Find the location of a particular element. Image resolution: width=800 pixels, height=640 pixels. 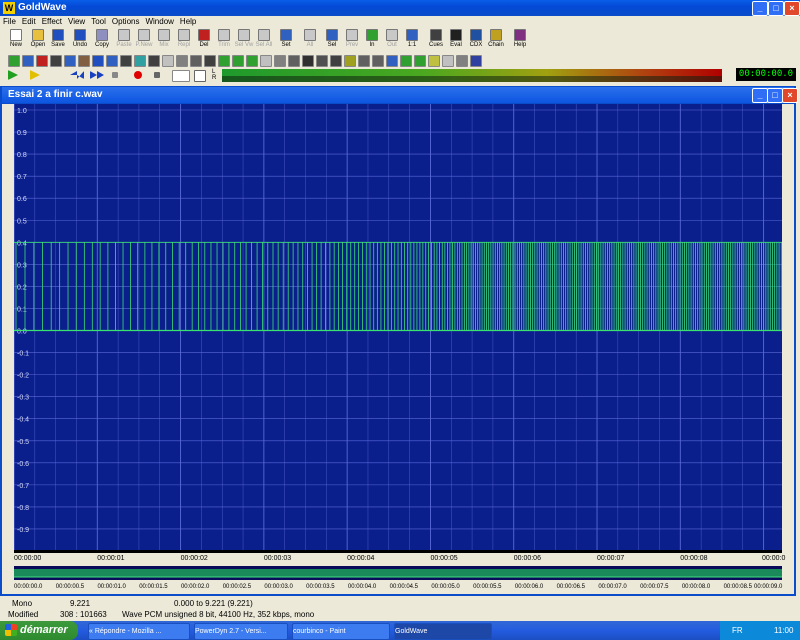

start-label: démarrer is located at coordinates (44, 630).